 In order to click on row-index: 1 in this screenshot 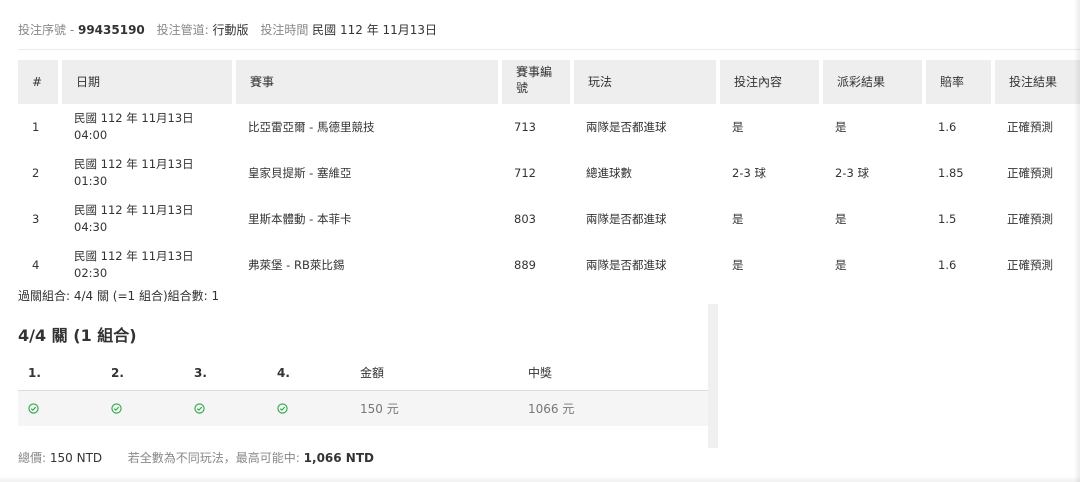, I will do `click(36, 126)`.